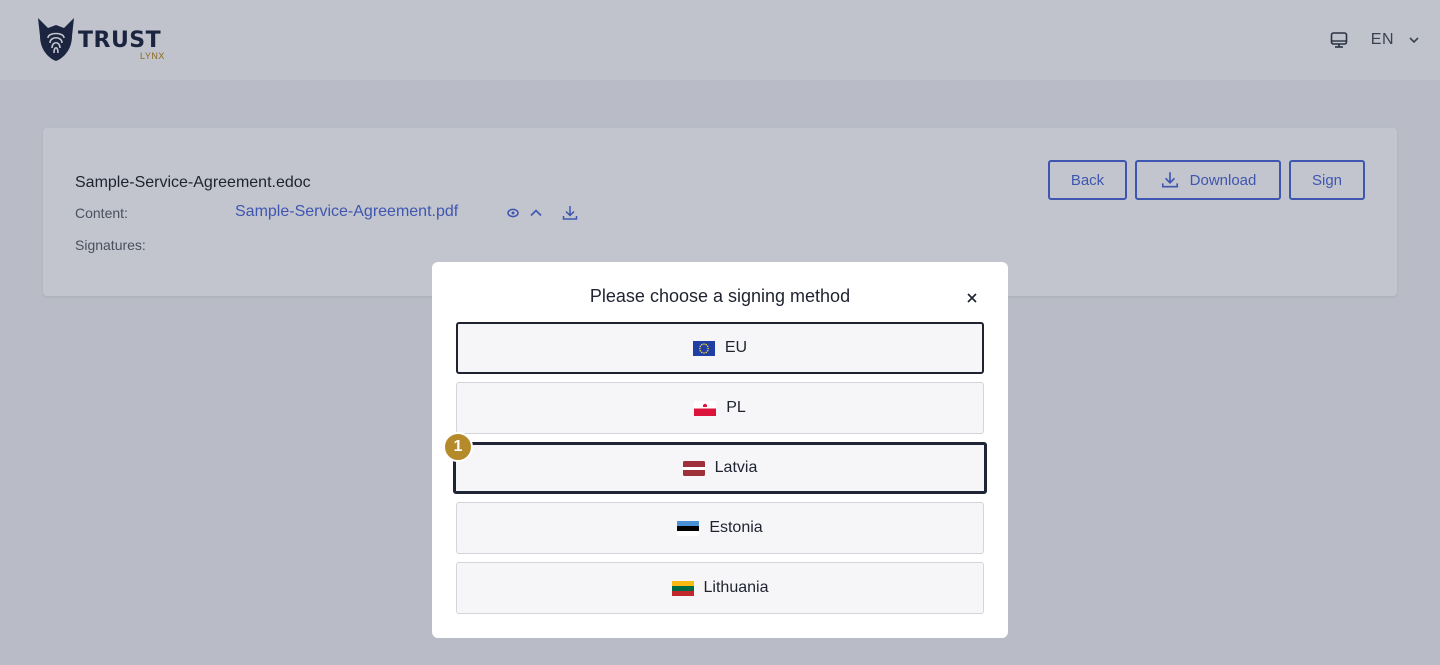 Image resolution: width=1440 pixels, height=665 pixels. I want to click on chevron-down-icon, so click(1414, 40).